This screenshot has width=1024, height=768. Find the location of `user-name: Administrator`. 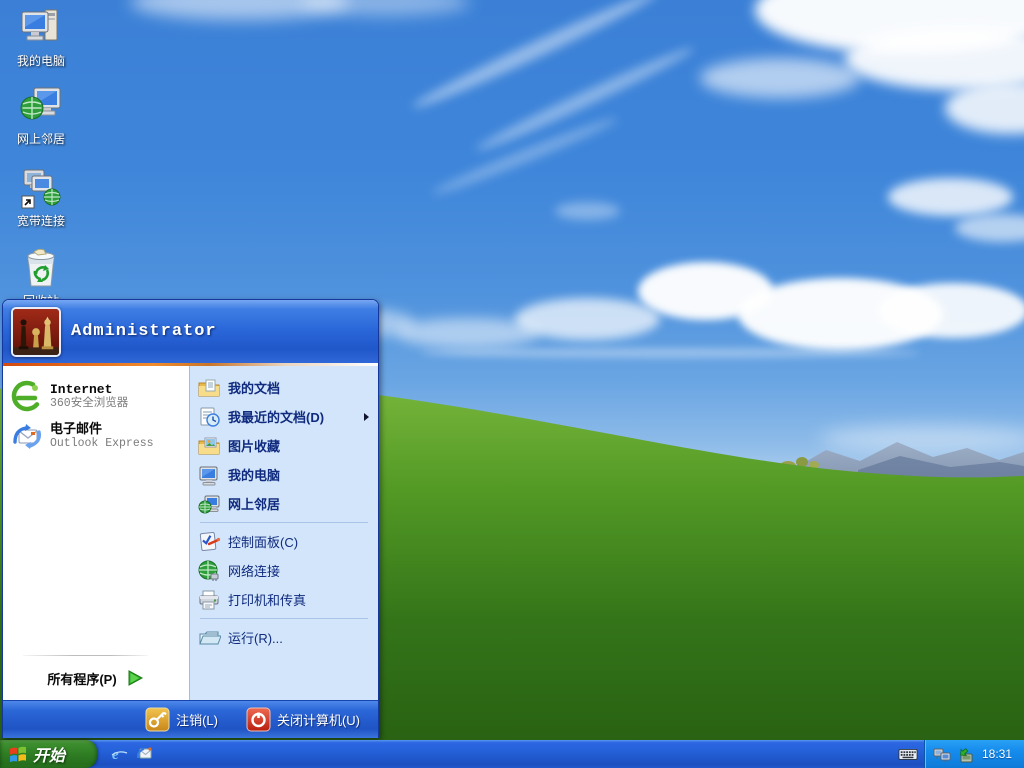

user-name: Administrator is located at coordinates (144, 331).